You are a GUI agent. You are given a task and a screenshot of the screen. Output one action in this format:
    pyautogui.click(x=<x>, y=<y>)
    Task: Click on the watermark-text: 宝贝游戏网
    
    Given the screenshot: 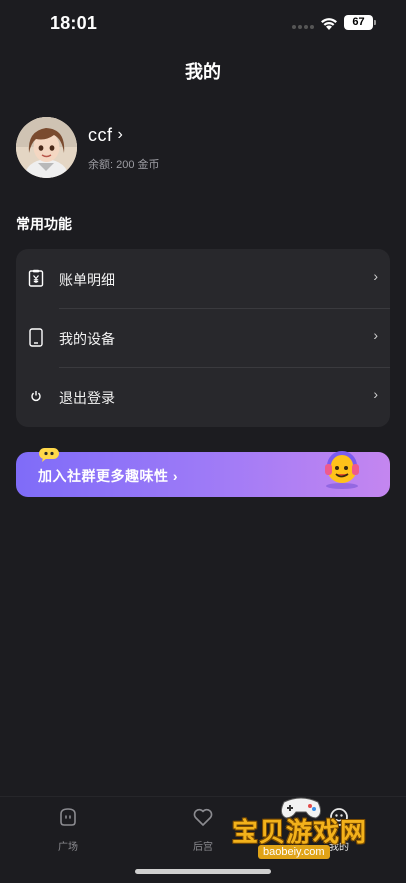 What is the action you would take?
    pyautogui.click(x=300, y=832)
    